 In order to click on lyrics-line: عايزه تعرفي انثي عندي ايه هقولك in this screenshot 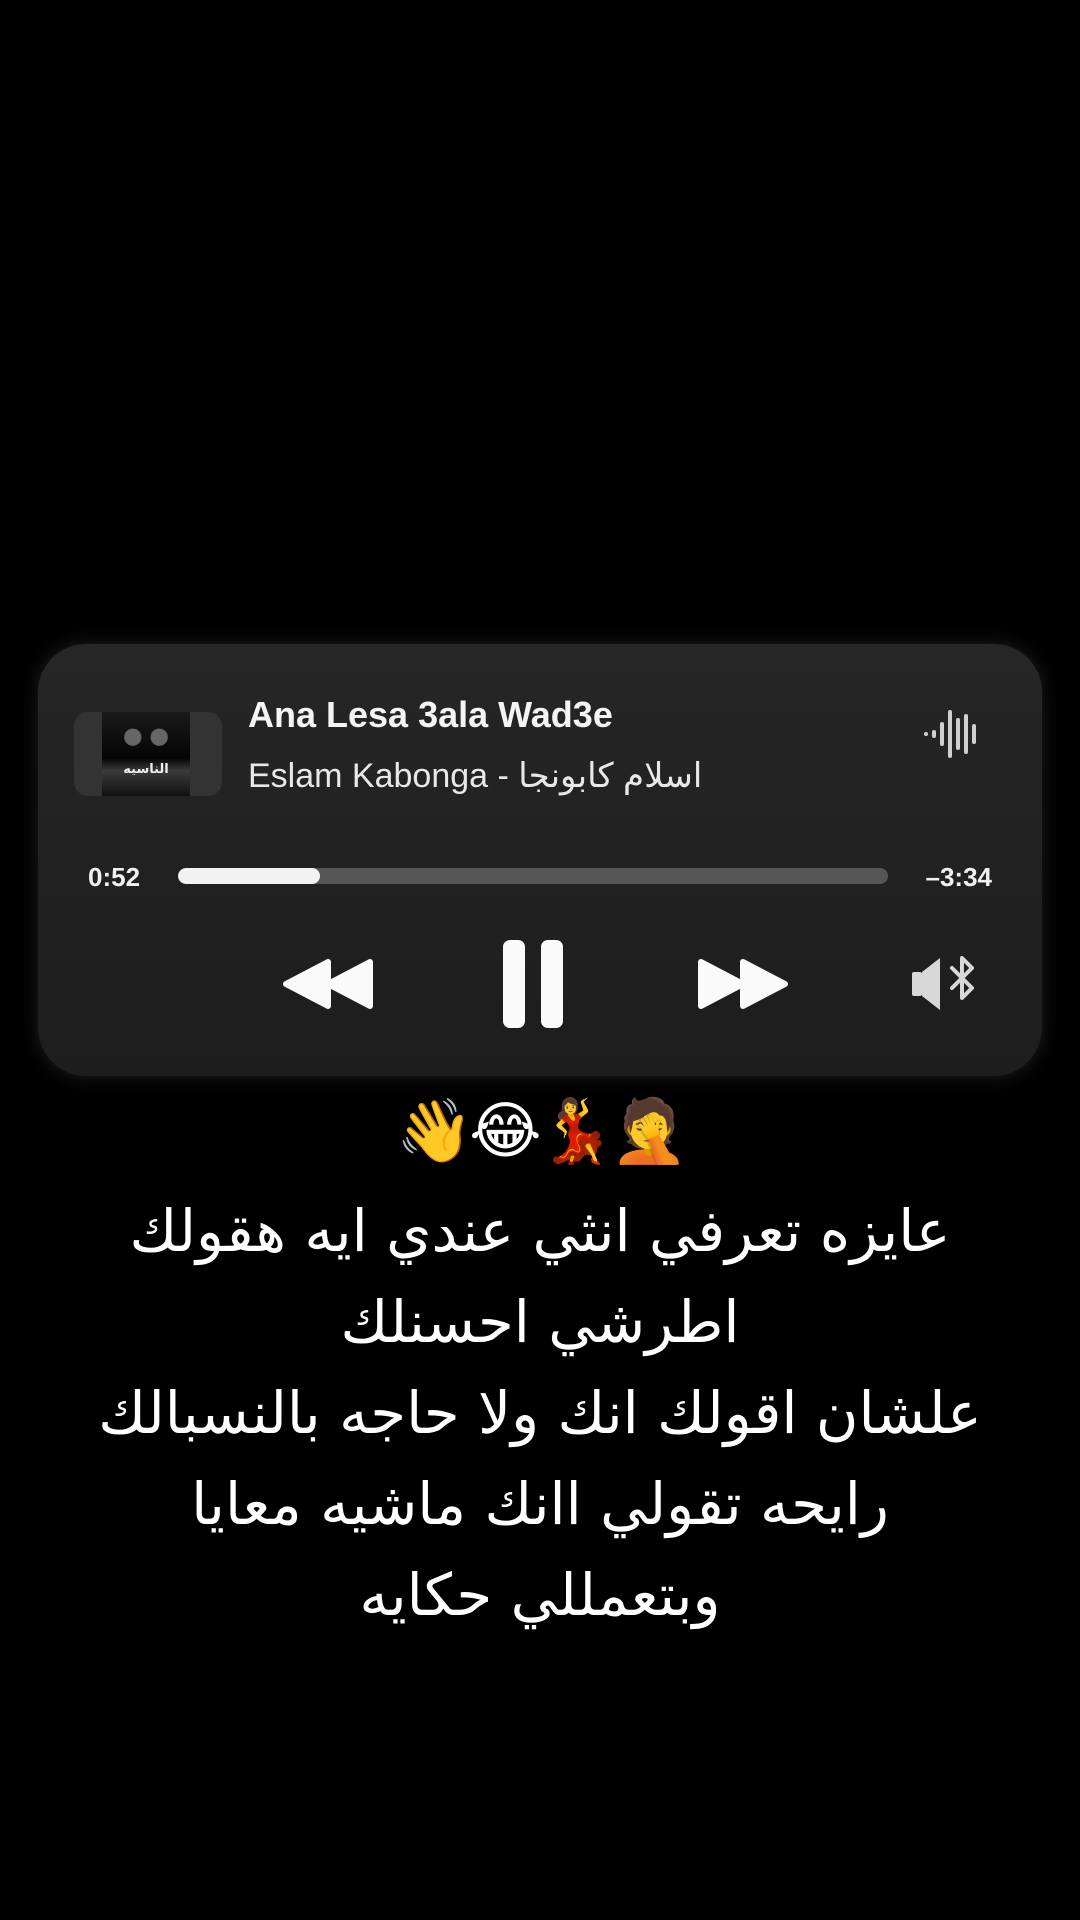, I will do `click(540, 1231)`.